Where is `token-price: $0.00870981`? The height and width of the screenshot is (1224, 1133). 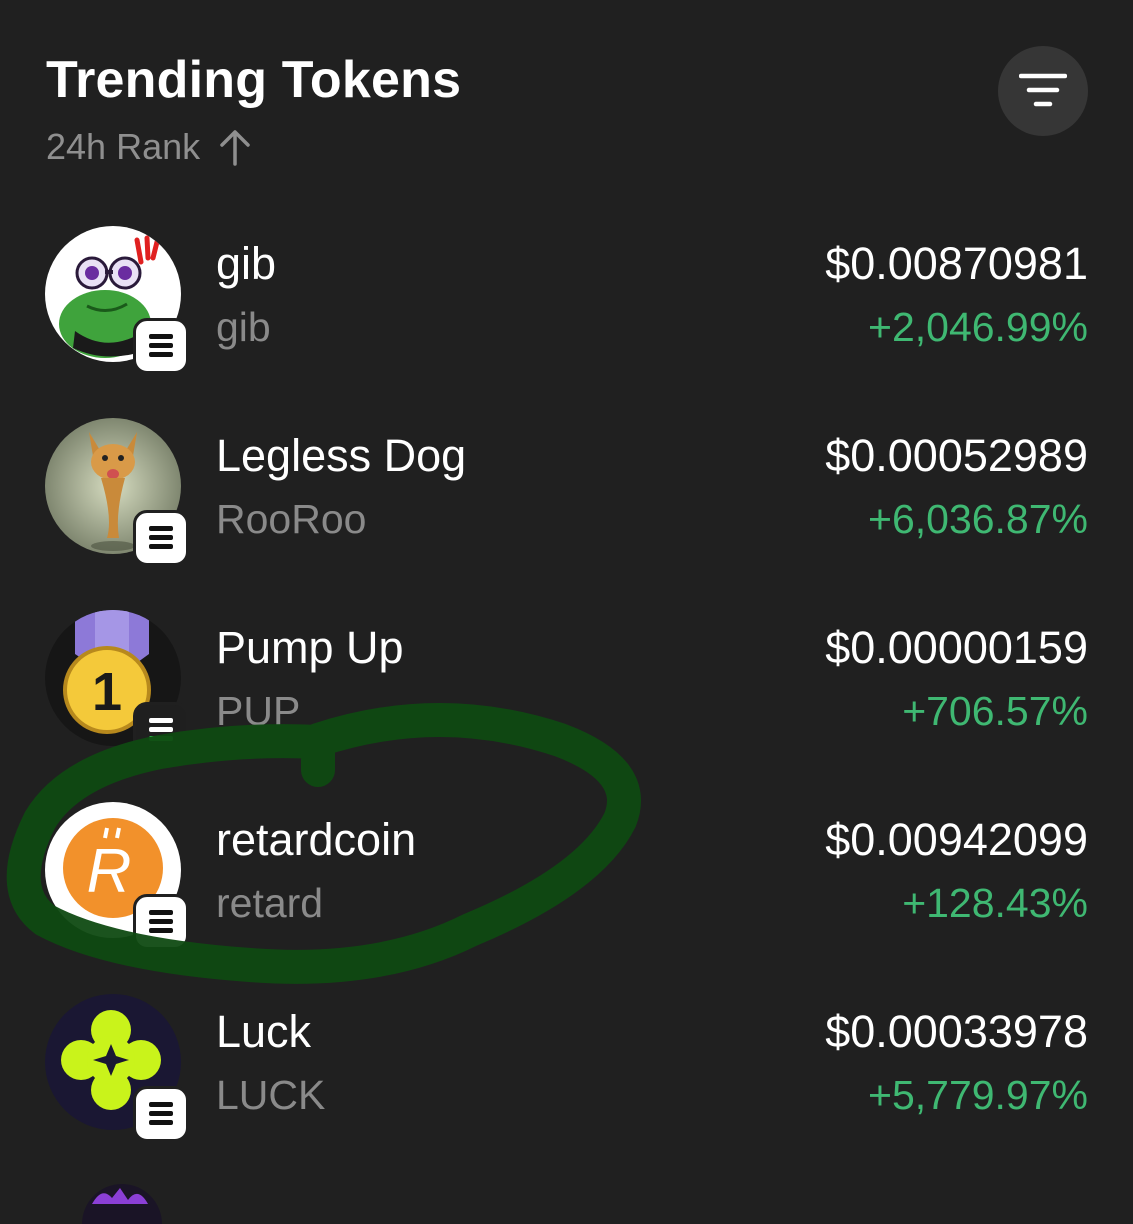
token-price: $0.00870981 is located at coordinates (956, 263).